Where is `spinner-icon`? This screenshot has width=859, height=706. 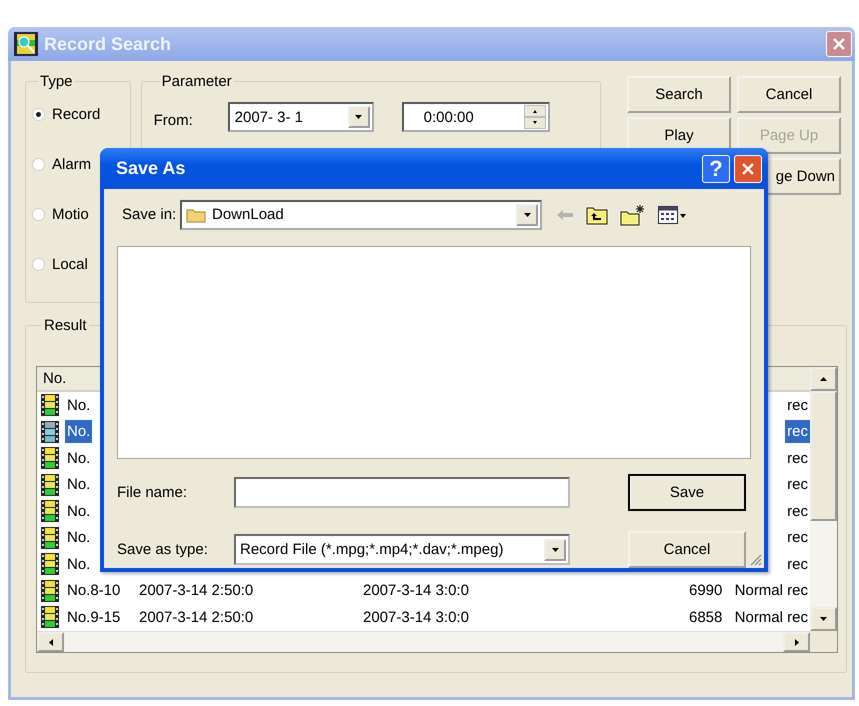 spinner-icon is located at coordinates (535, 117).